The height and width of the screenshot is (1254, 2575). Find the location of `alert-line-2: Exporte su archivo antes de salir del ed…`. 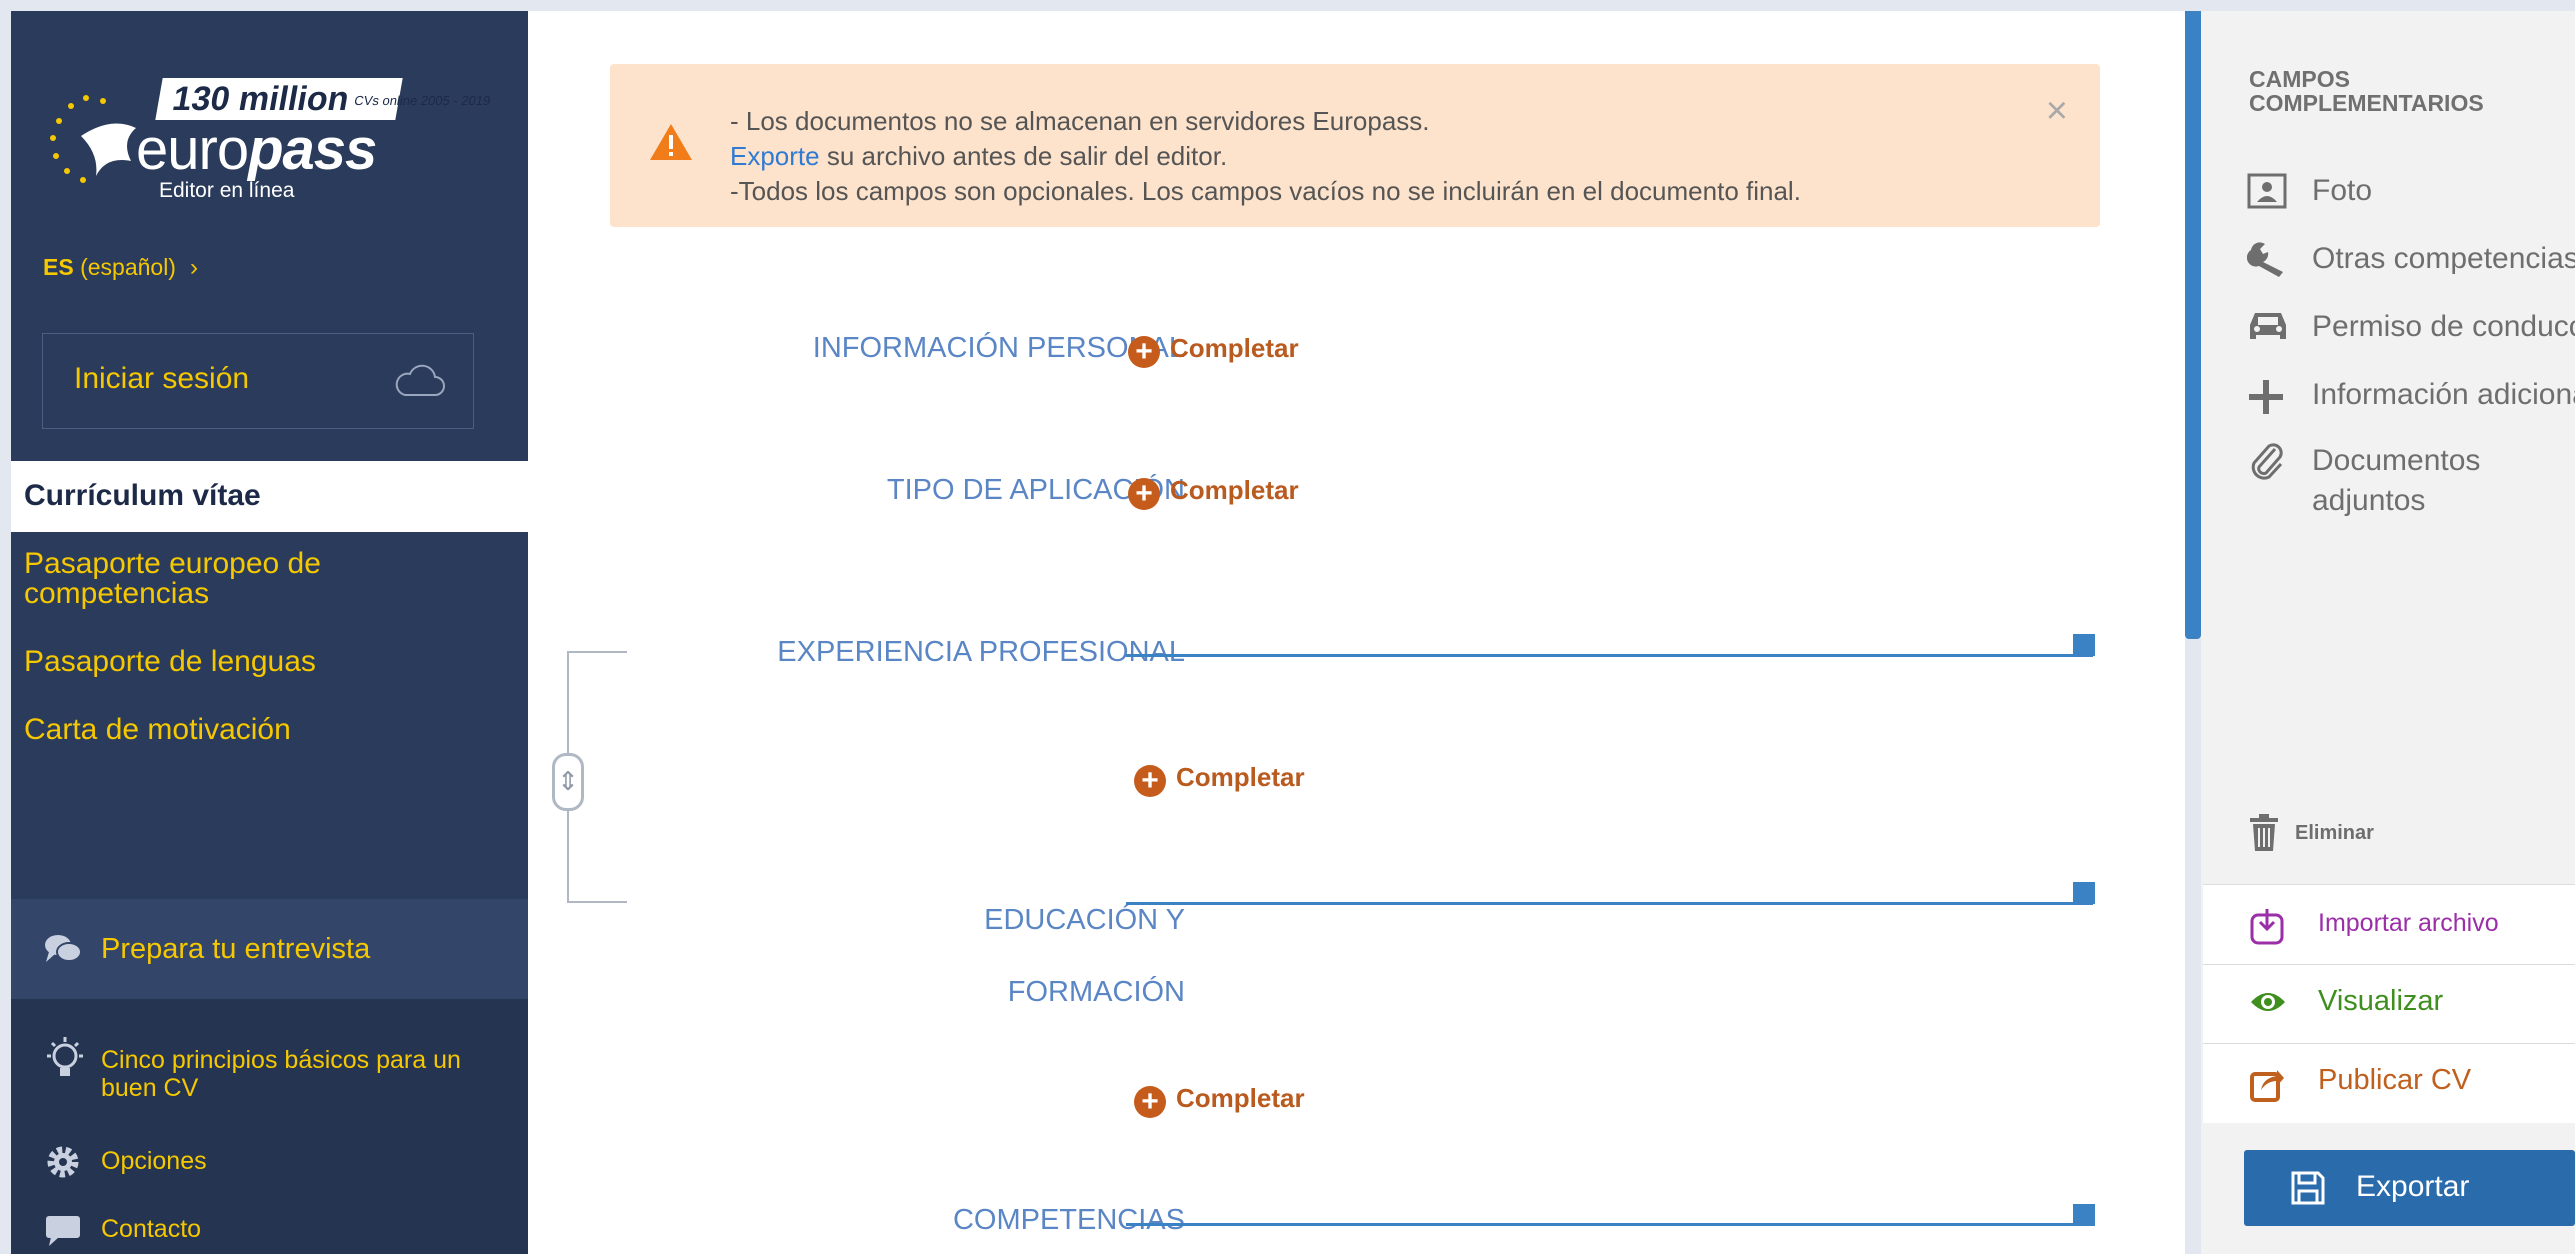

alert-line-2: Exporte su archivo antes de salir del ed… is located at coordinates (979, 156).